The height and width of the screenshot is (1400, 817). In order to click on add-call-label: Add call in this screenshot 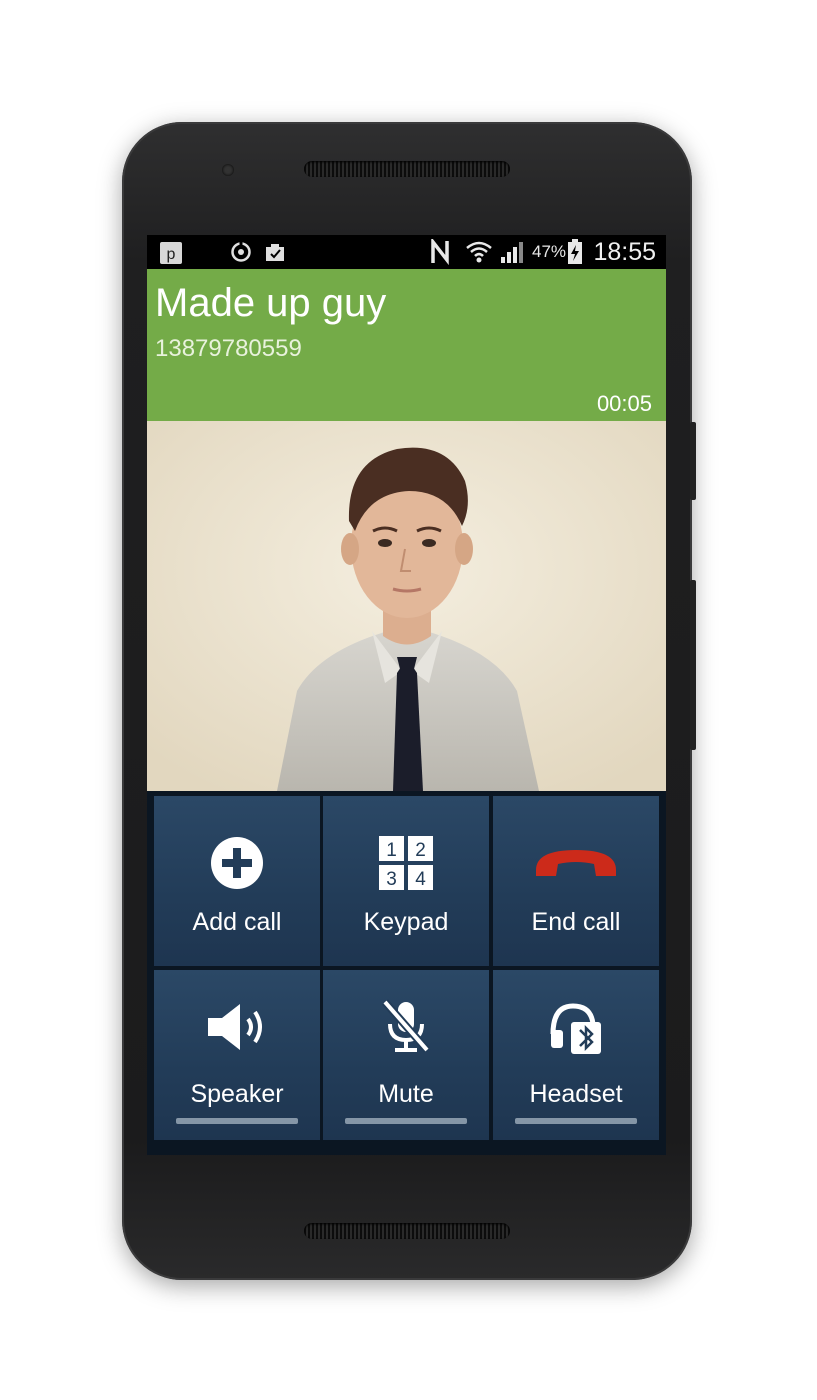, I will do `click(237, 922)`.